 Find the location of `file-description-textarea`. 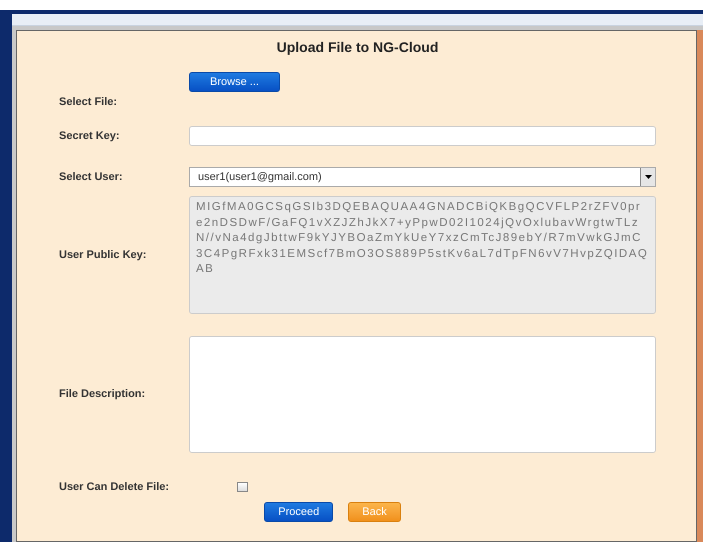

file-description-textarea is located at coordinates (422, 394).